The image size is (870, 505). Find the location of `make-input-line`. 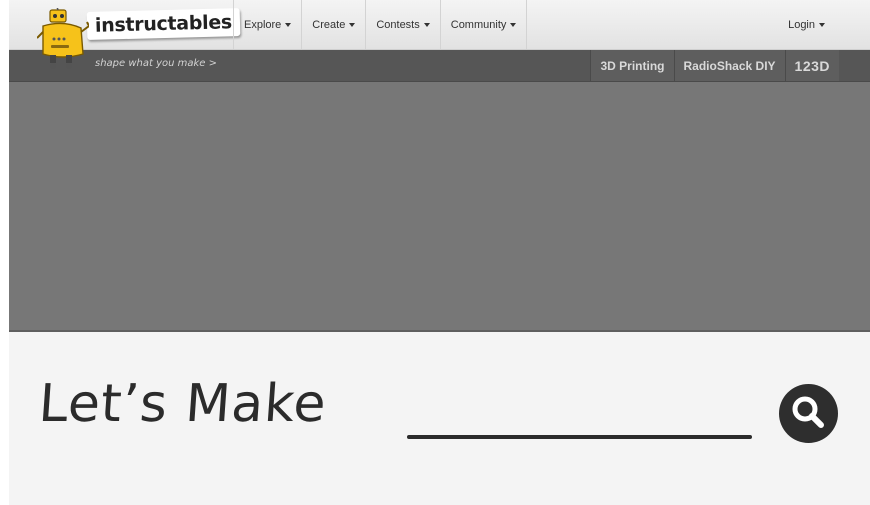

make-input-line is located at coordinates (579, 437).